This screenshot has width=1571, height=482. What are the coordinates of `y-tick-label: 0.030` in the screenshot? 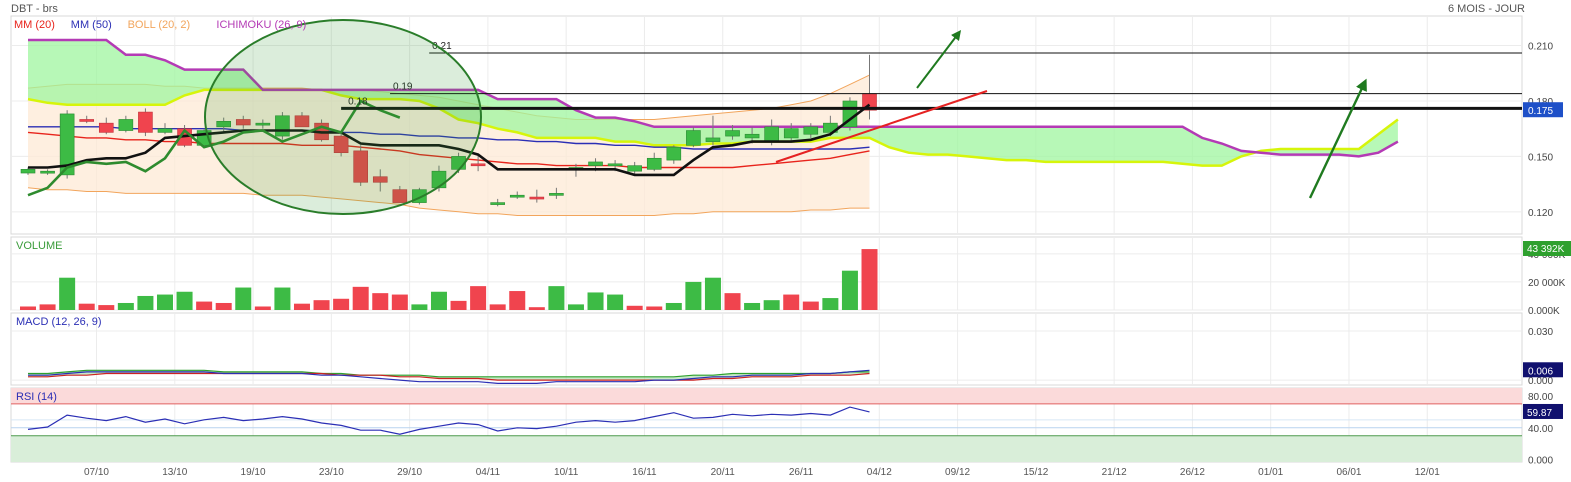 It's located at (1540, 332).